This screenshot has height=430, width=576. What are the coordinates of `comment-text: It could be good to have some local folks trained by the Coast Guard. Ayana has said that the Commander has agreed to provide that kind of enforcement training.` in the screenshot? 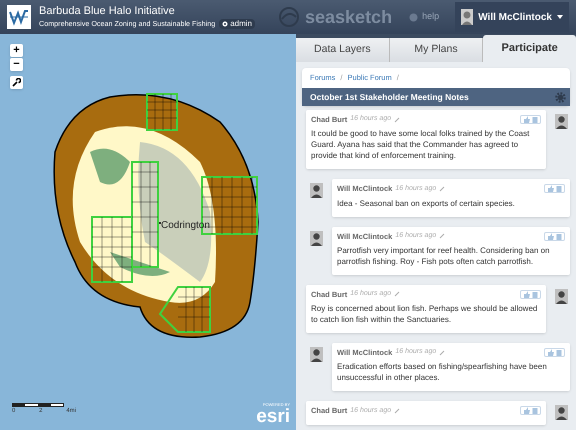 It's located at (420, 145).